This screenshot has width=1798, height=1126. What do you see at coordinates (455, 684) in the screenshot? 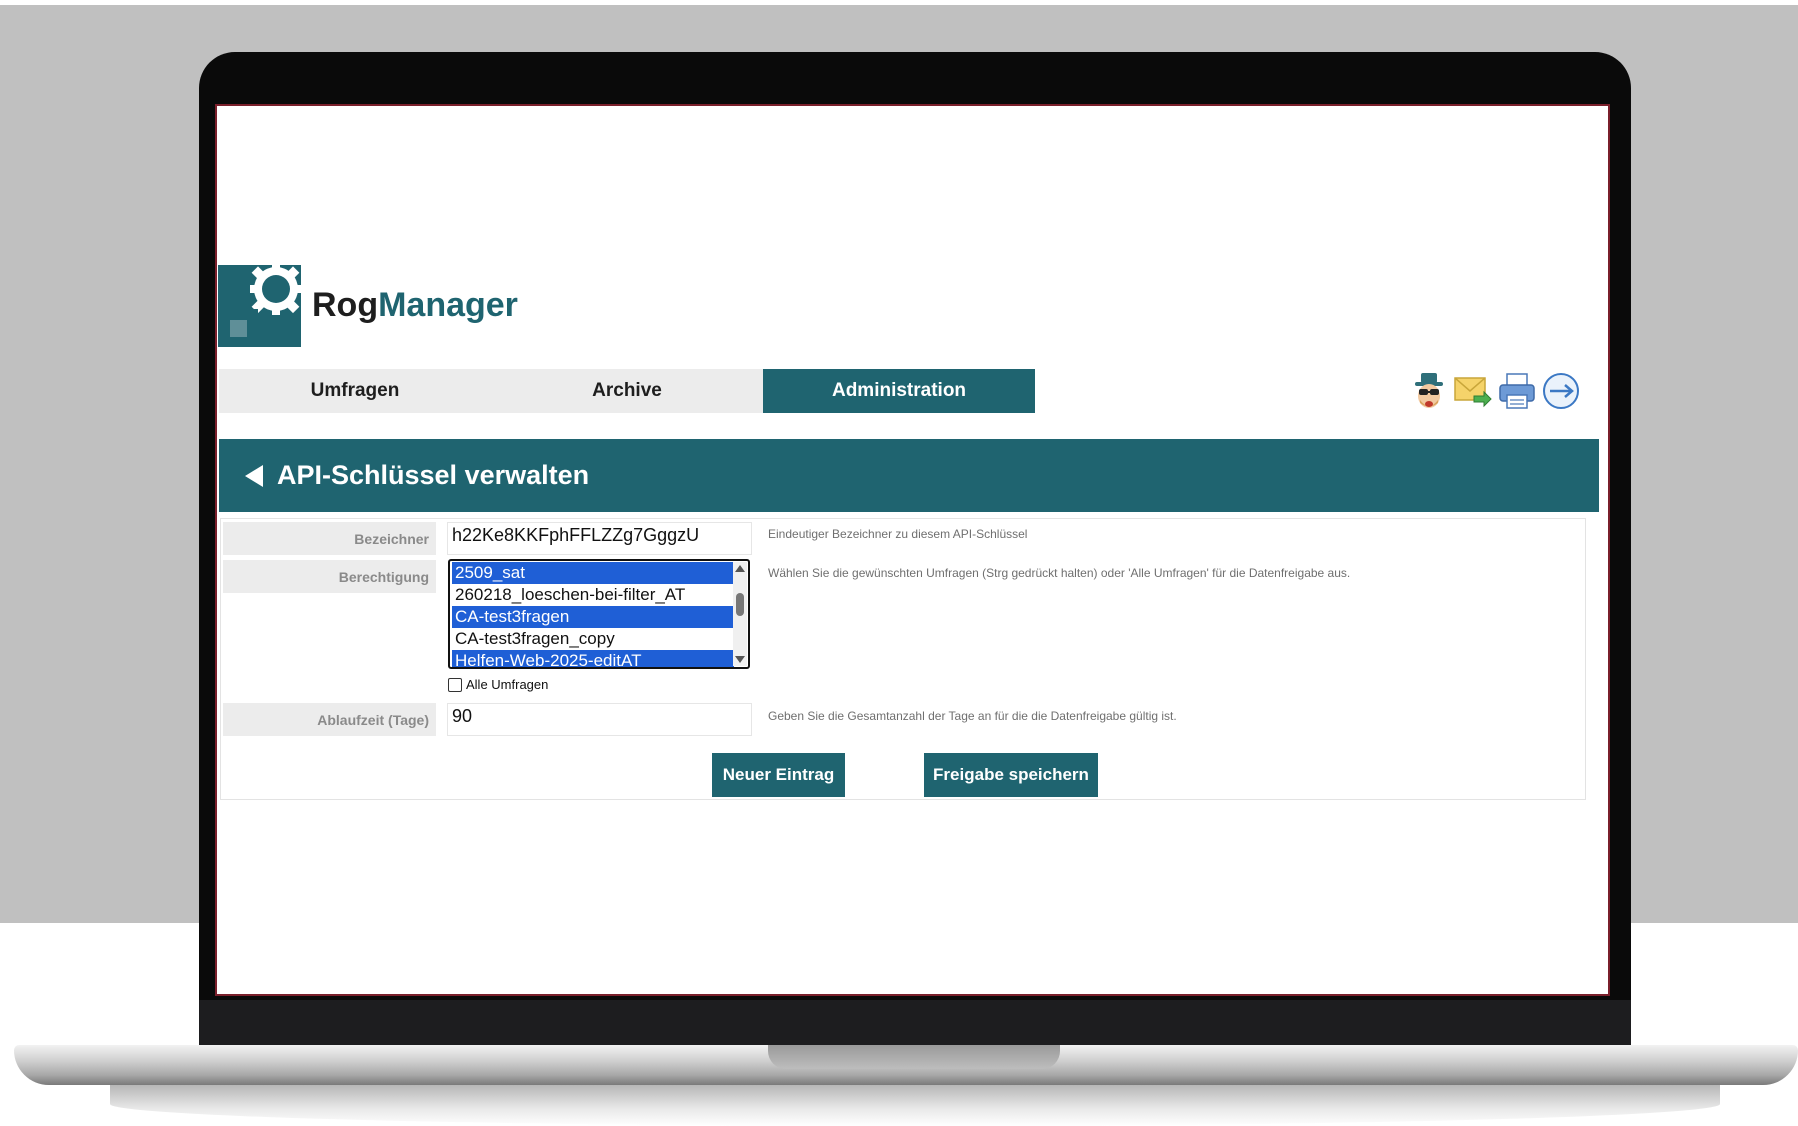
I see `alle-umfragen-checkbox` at bounding box center [455, 684].